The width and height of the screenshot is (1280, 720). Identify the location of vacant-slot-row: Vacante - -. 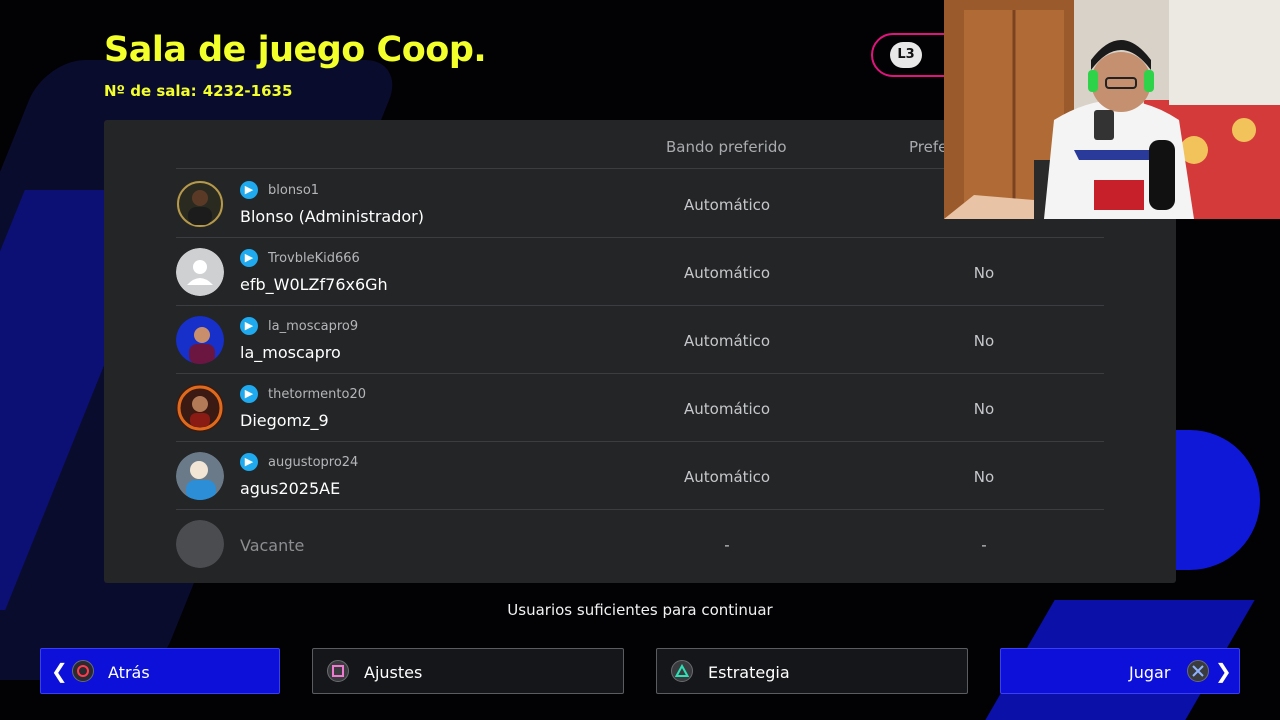
(640, 544).